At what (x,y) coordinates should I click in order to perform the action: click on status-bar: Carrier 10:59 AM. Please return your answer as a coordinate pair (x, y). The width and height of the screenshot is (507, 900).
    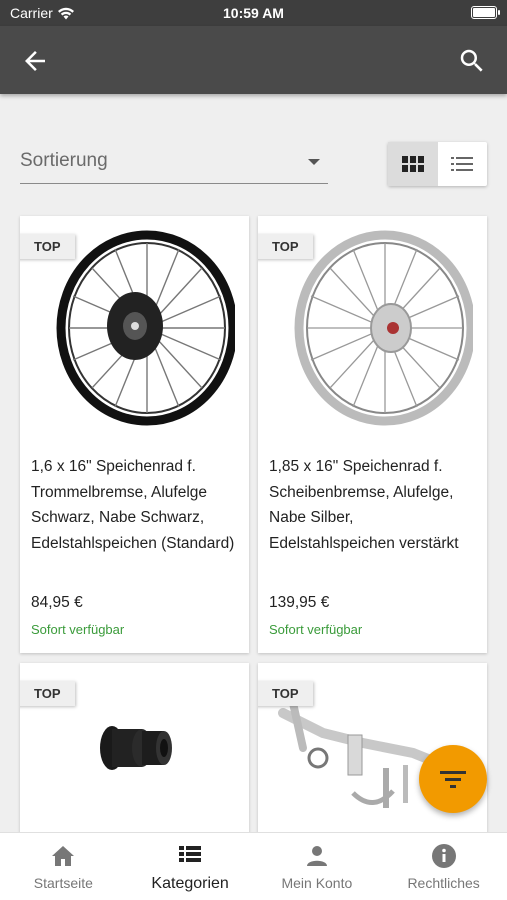
    Looking at the image, I should click on (253, 13).